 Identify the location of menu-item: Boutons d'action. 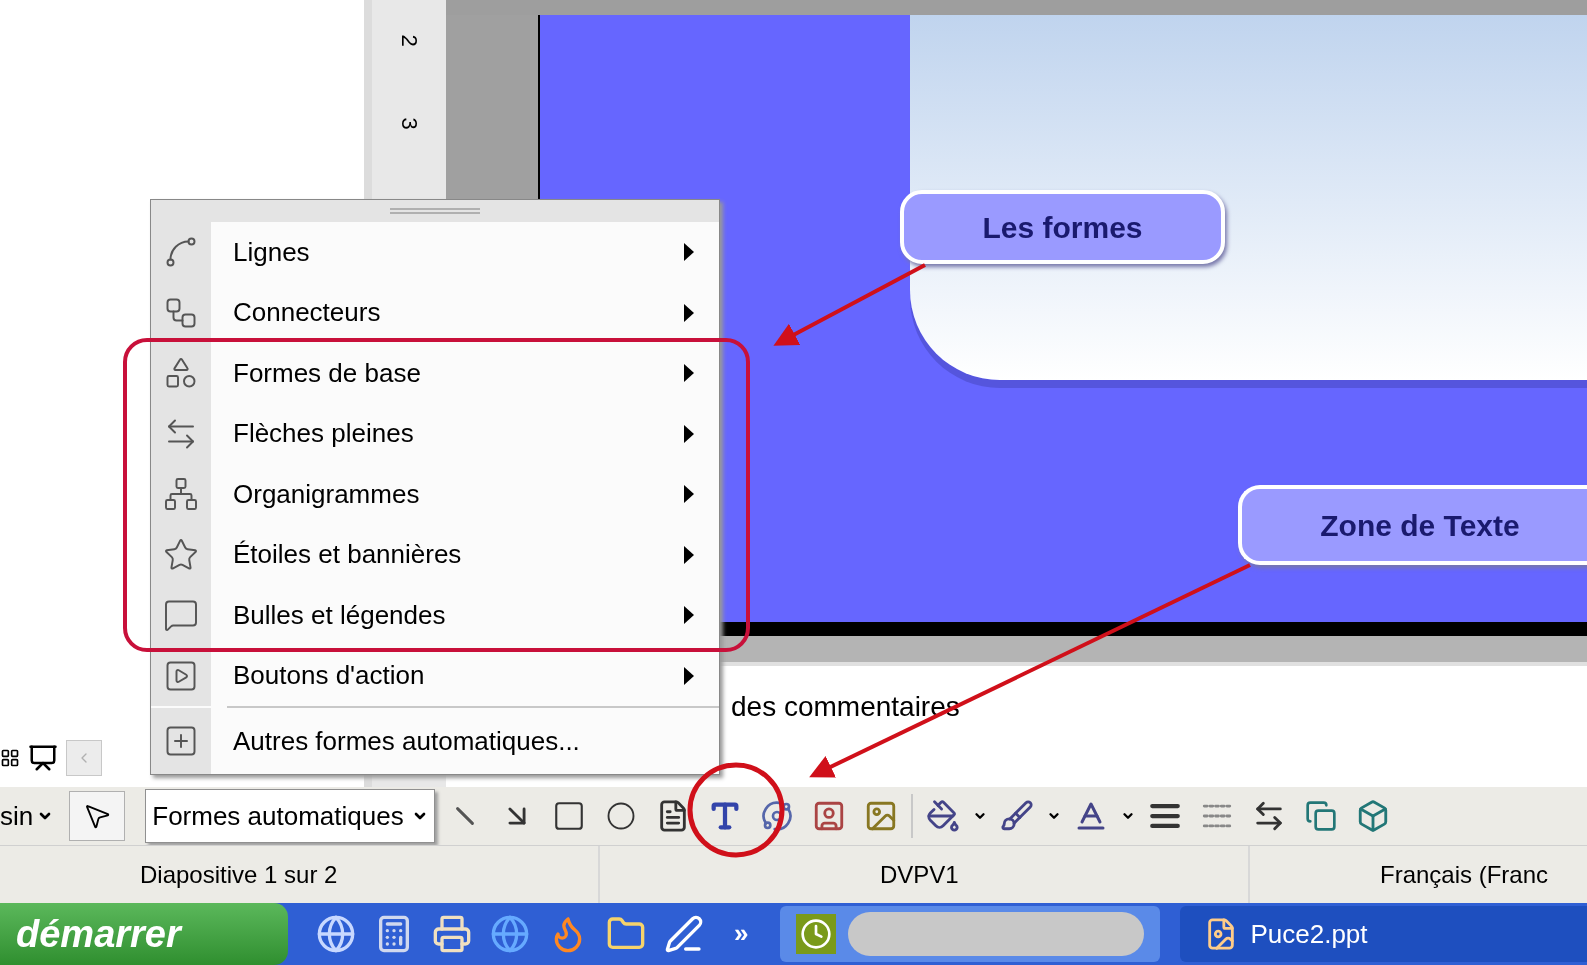
(435, 675).